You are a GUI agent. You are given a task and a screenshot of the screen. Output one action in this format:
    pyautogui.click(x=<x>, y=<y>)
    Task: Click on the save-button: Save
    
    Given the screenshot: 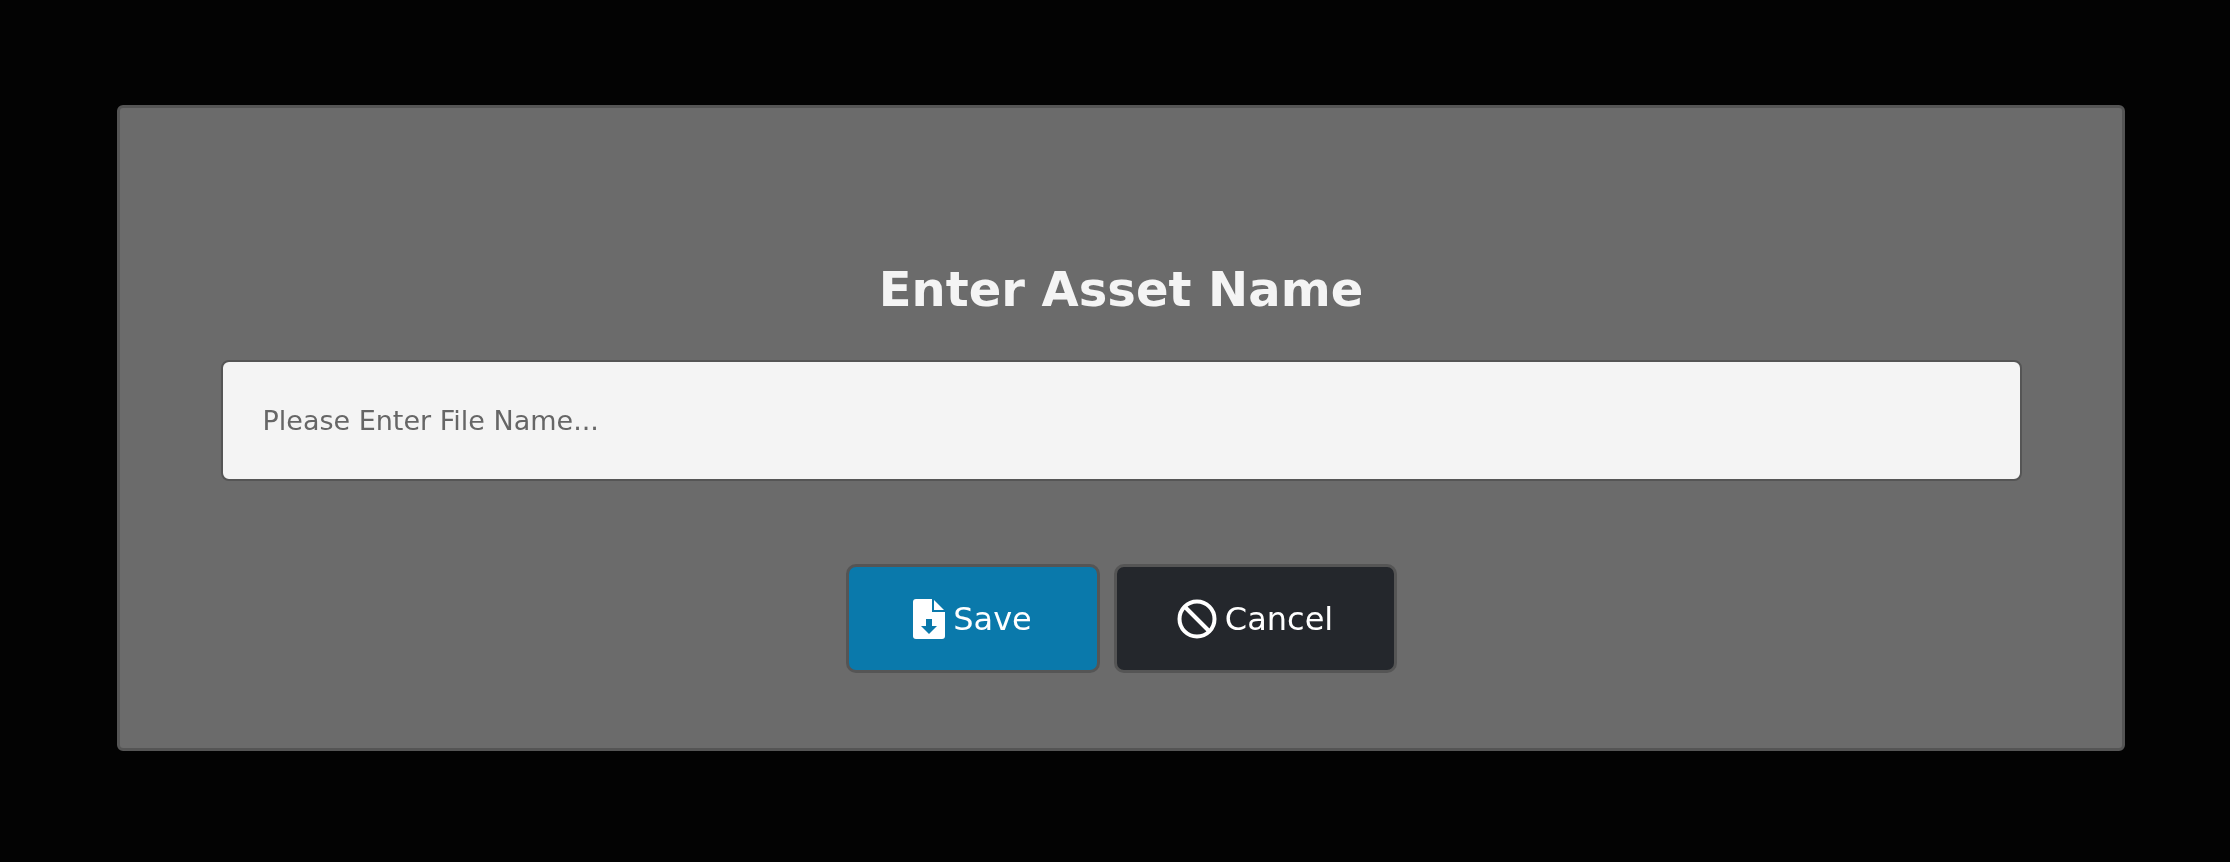 What is the action you would take?
    pyautogui.click(x=972, y=618)
    